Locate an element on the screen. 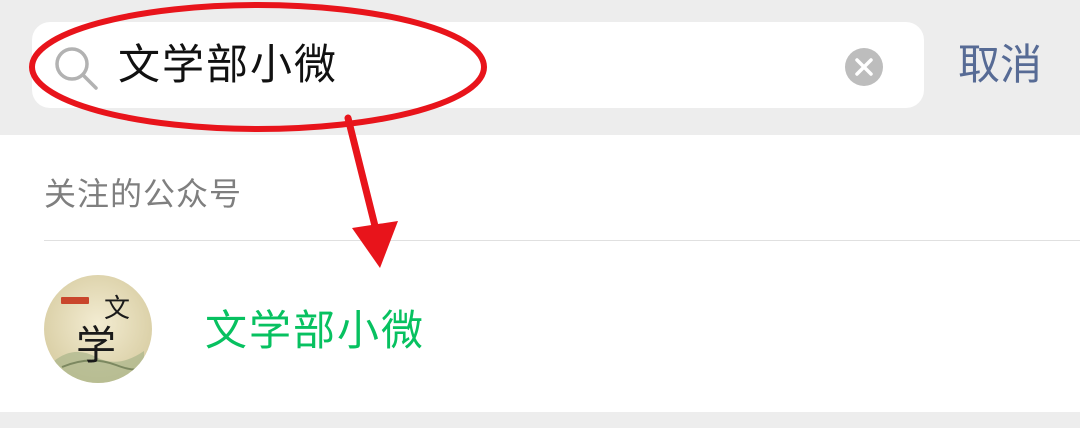 The image size is (1080, 428). search-input: 文学部小微 is located at coordinates (228, 65).